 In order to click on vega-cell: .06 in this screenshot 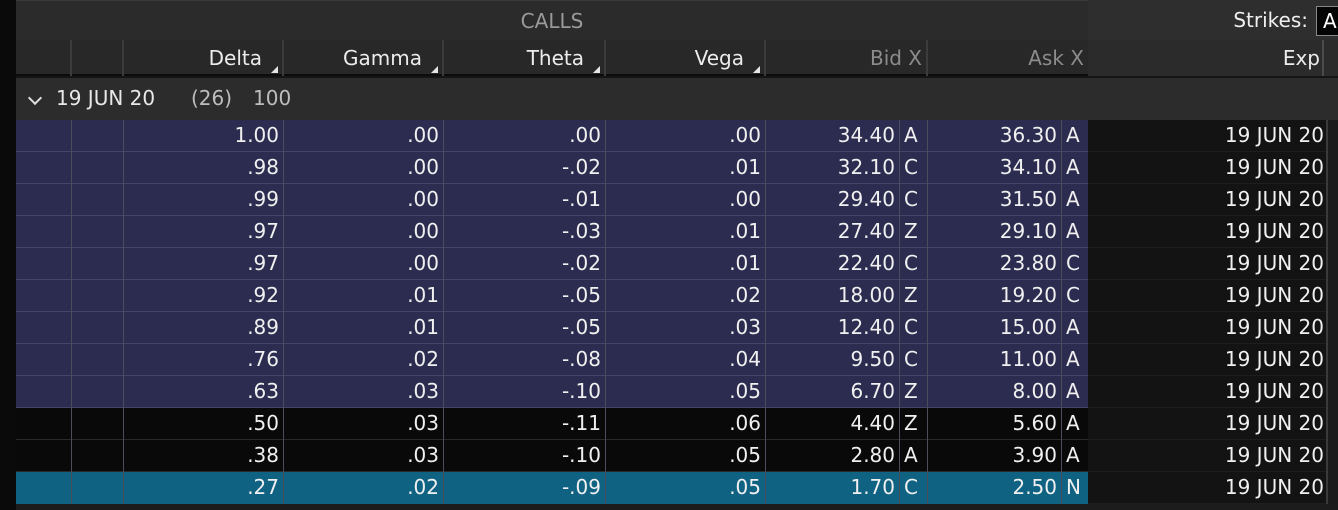, I will do `click(686, 424)`.